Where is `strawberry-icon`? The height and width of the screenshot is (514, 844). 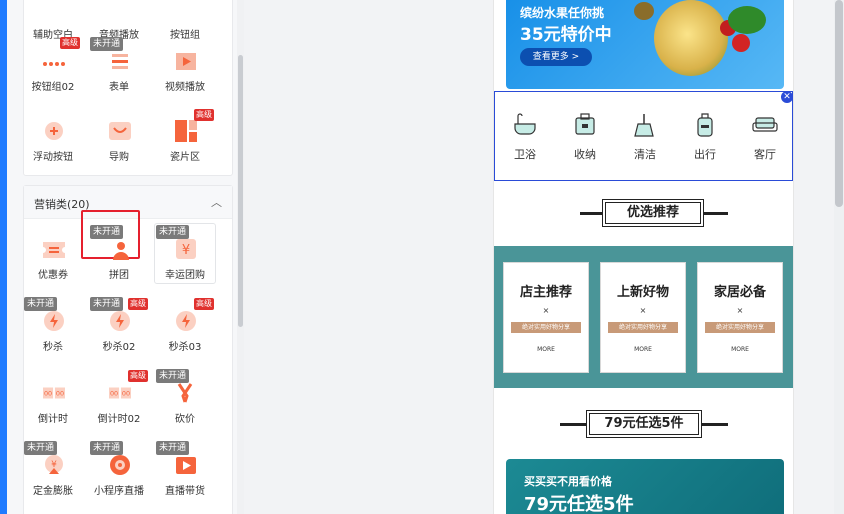 strawberry-icon is located at coordinates (741, 43).